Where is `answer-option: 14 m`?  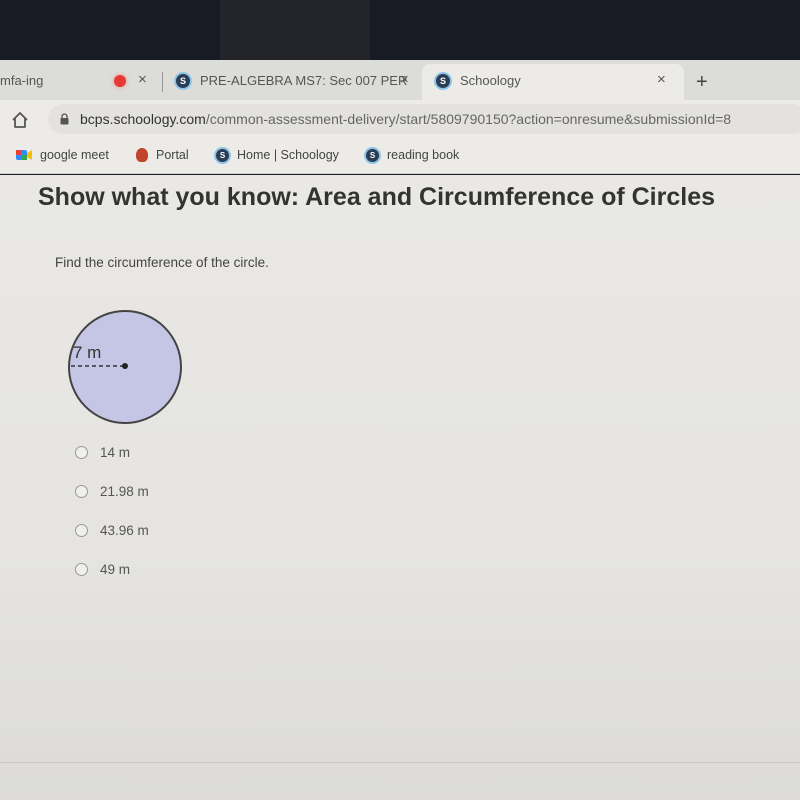
answer-option: 14 m is located at coordinates (102, 452).